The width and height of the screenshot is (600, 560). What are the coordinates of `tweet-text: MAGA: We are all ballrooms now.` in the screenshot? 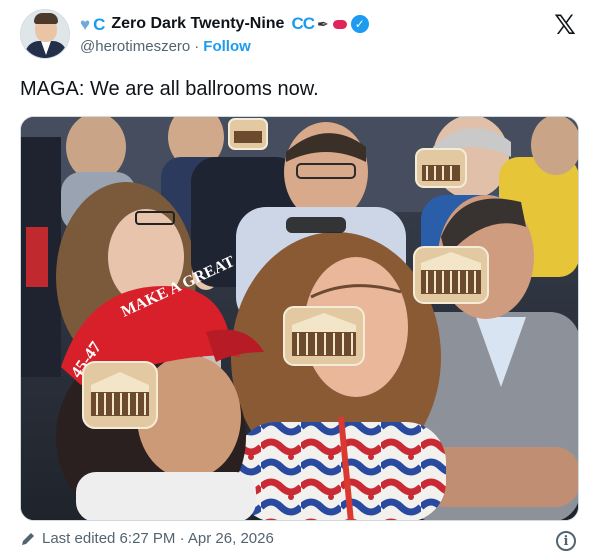 It's located at (169, 89).